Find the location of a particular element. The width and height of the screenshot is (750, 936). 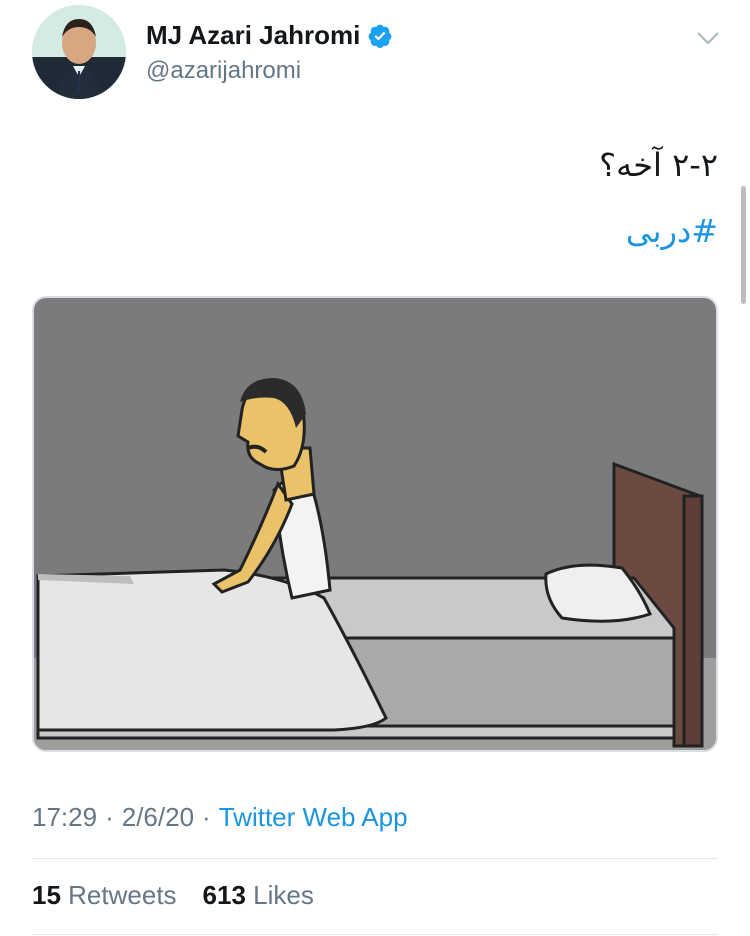

avatar is located at coordinates (79, 52).